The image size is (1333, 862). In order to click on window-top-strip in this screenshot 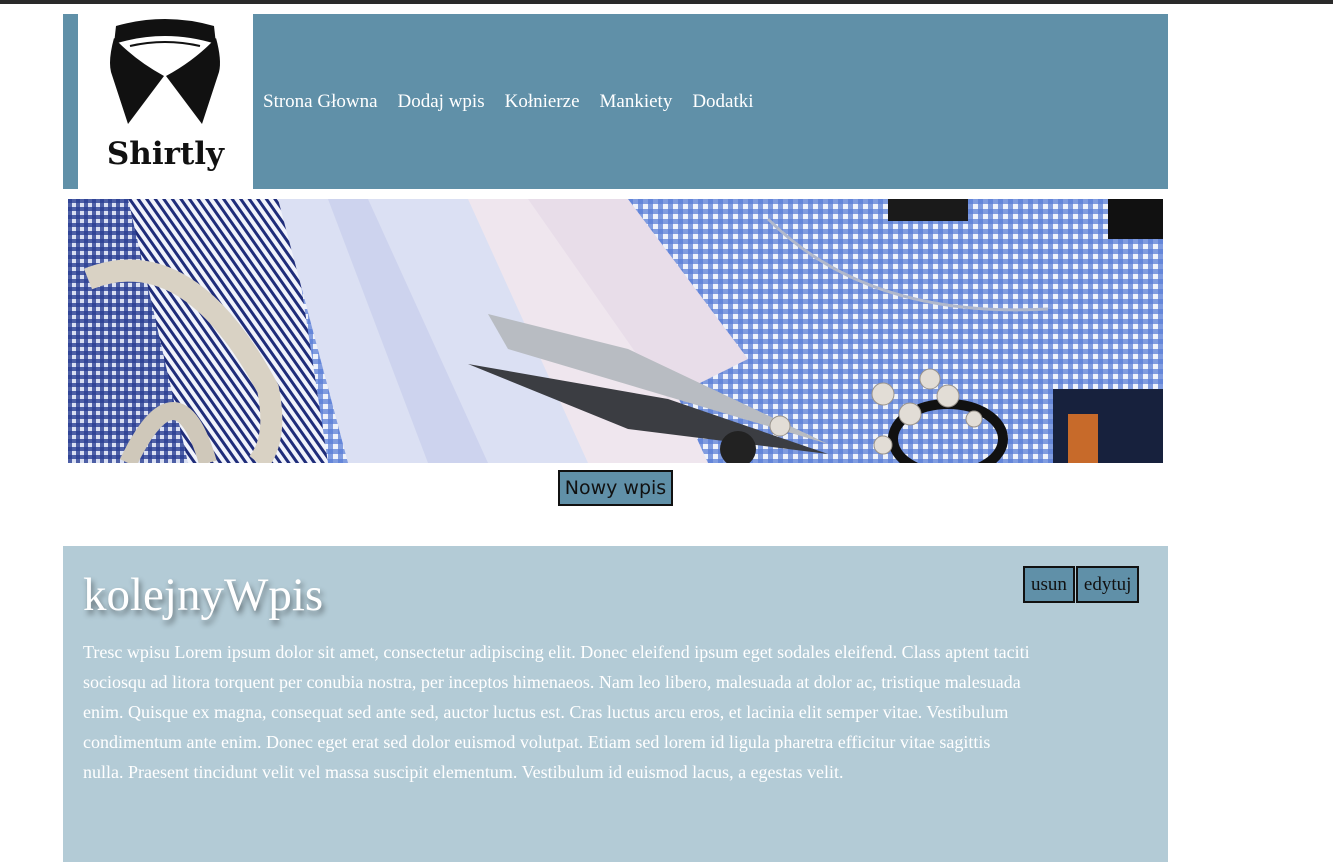, I will do `click(666, 2)`.